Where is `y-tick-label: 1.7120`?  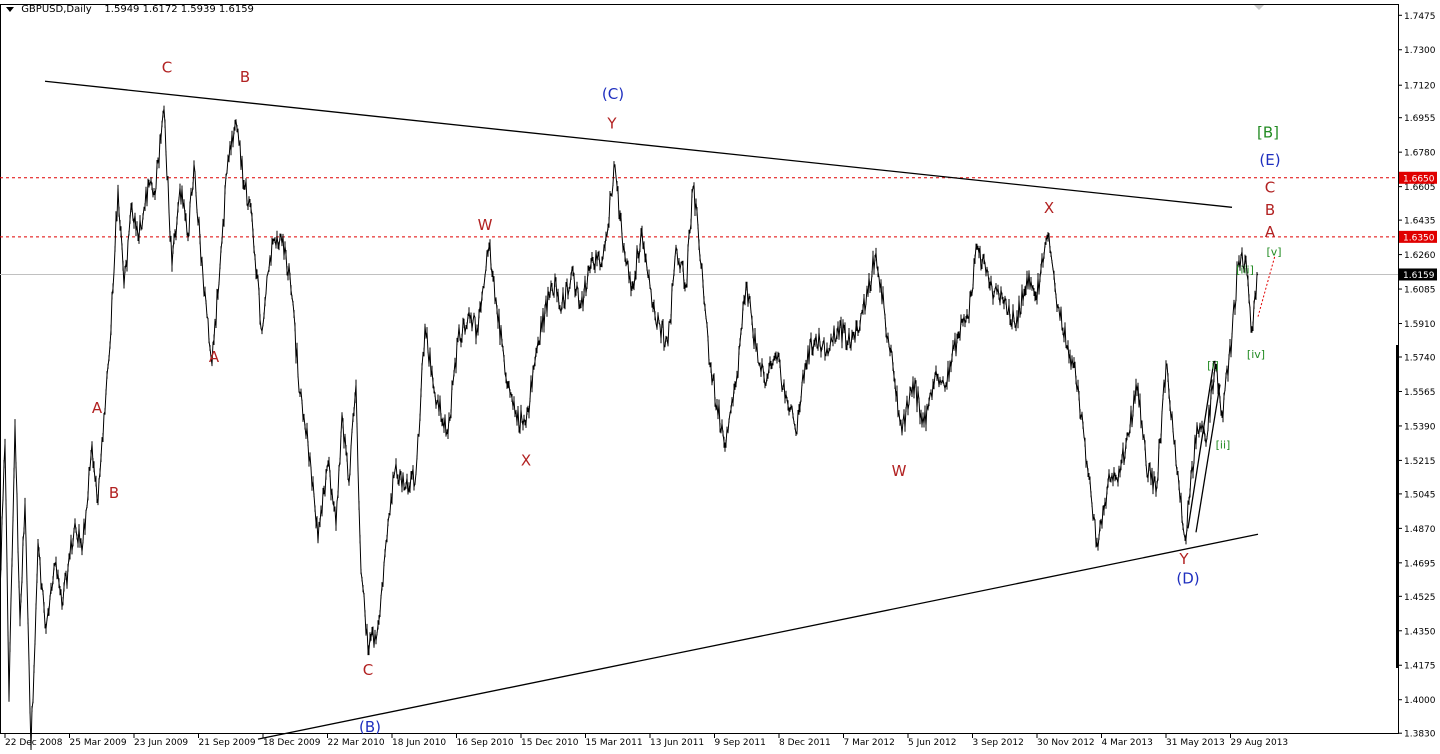
y-tick-label: 1.7120 is located at coordinates (1420, 87).